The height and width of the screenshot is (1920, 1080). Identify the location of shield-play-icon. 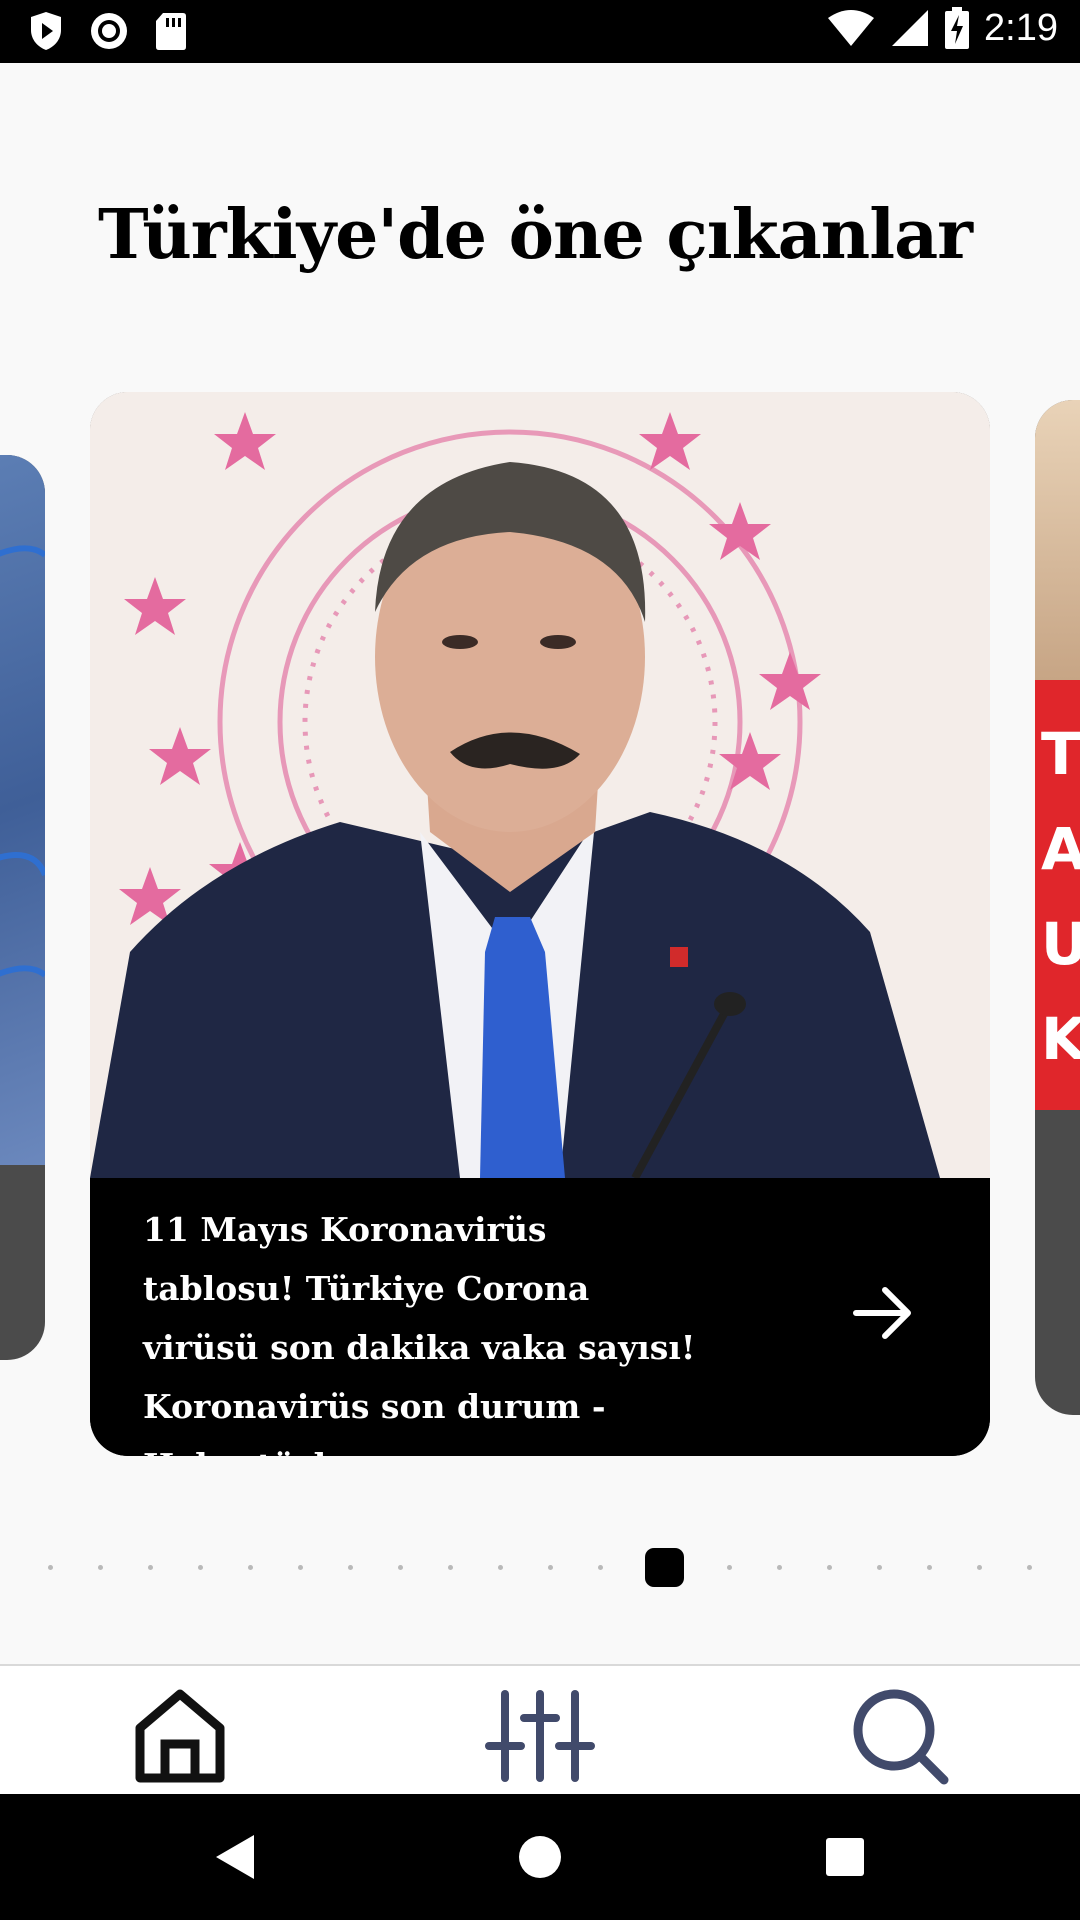
(46, 31).